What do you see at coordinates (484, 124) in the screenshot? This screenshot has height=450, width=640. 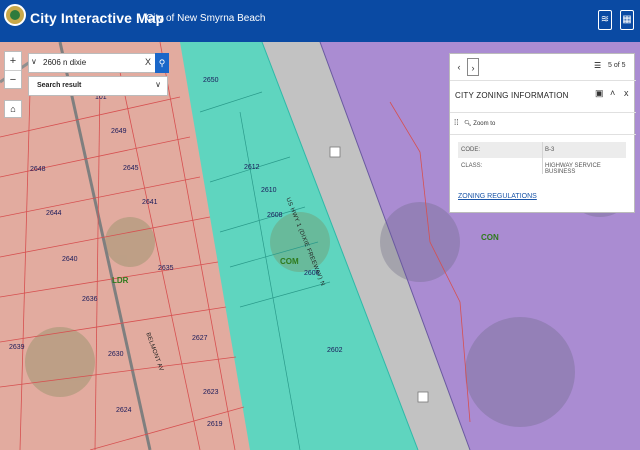 I see `zoom-to-label: Zoom to` at bounding box center [484, 124].